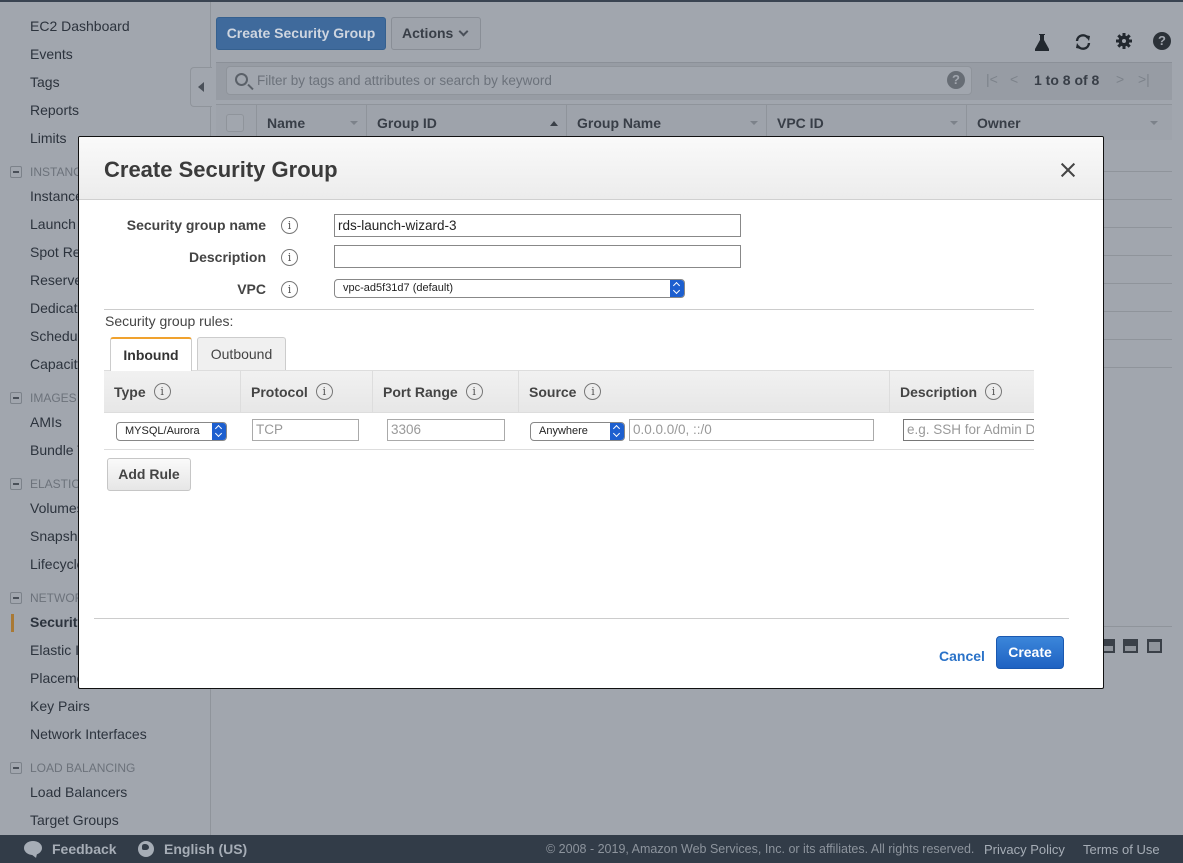 This screenshot has width=1183, height=863. What do you see at coordinates (428, 33) in the screenshot?
I see `actions-label: Actions` at bounding box center [428, 33].